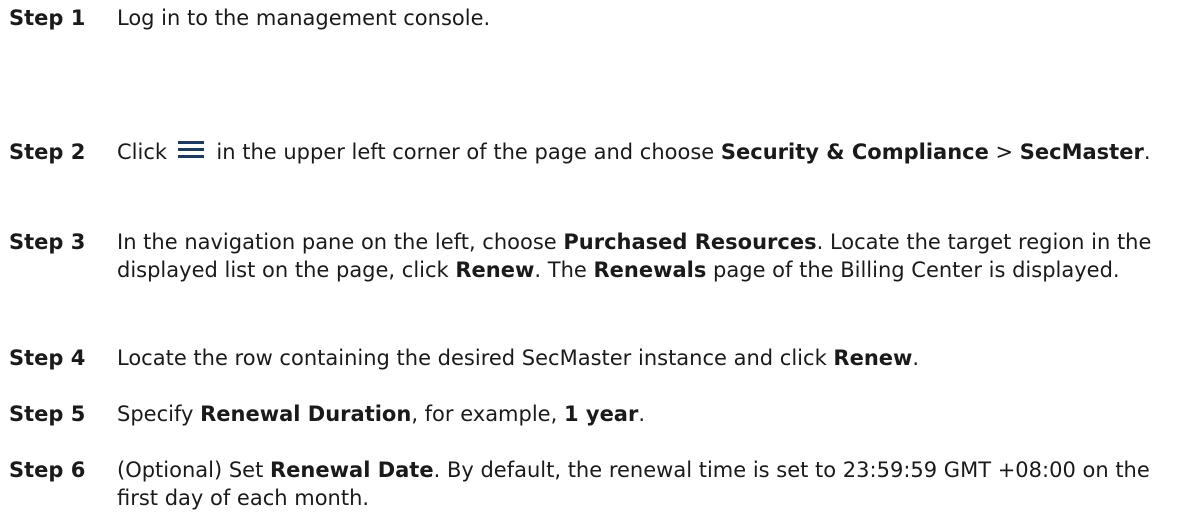 Image resolution: width=1178 pixels, height=512 pixels. I want to click on bold-term: Renewal Date, so click(352, 470).